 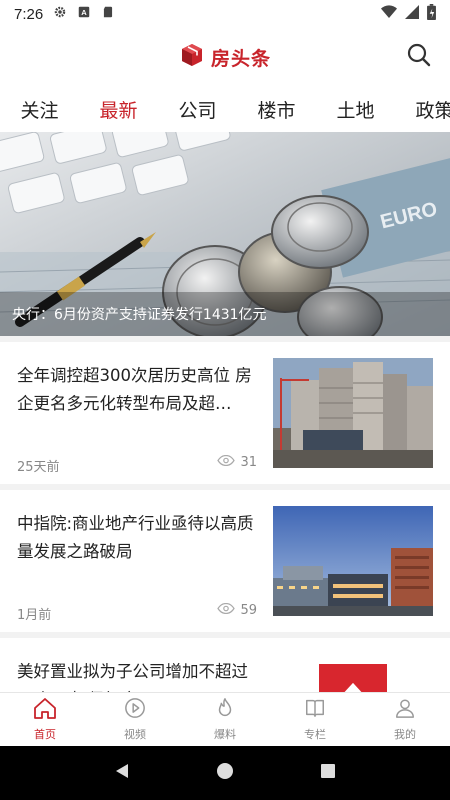 I want to click on nav-profile-label: 我的, so click(x=405, y=734).